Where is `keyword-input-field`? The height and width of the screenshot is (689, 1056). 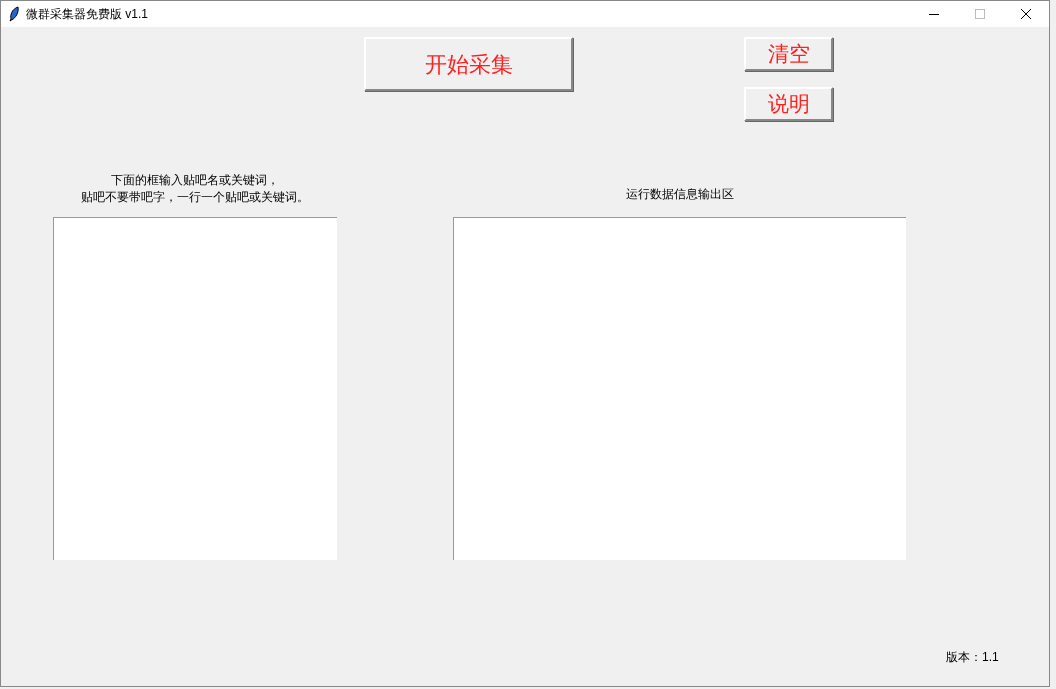 keyword-input-field is located at coordinates (195, 388).